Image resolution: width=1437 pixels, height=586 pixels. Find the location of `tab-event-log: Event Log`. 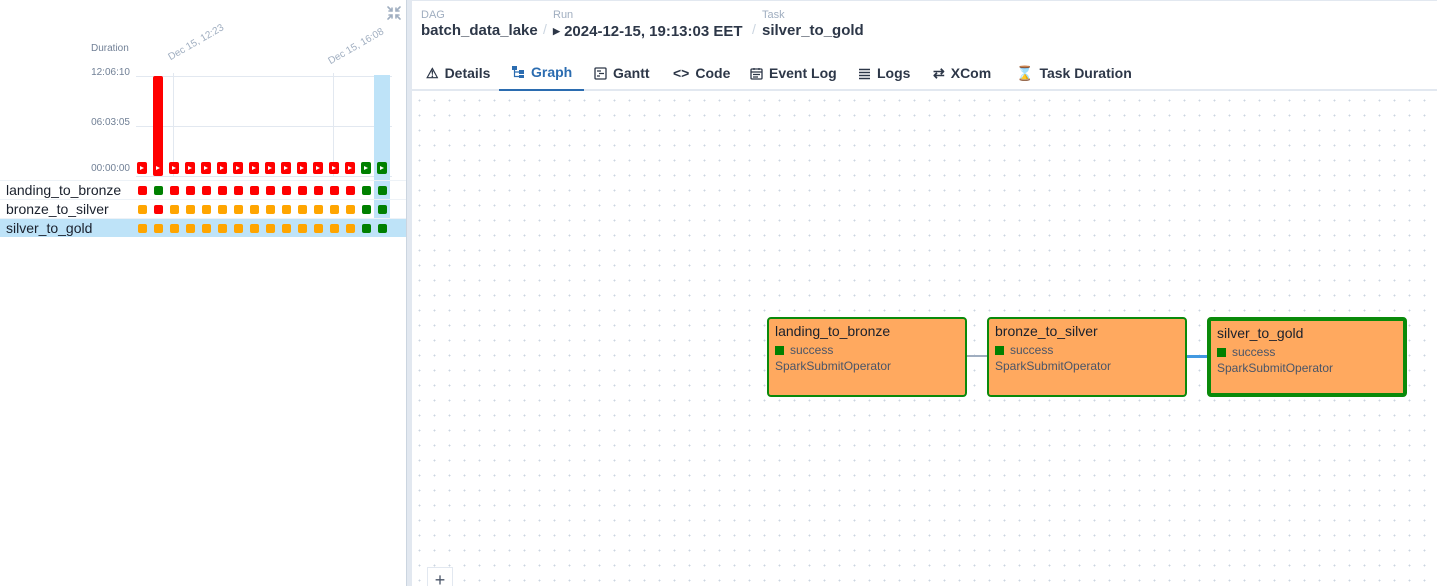

tab-event-log: Event Log is located at coordinates (793, 73).